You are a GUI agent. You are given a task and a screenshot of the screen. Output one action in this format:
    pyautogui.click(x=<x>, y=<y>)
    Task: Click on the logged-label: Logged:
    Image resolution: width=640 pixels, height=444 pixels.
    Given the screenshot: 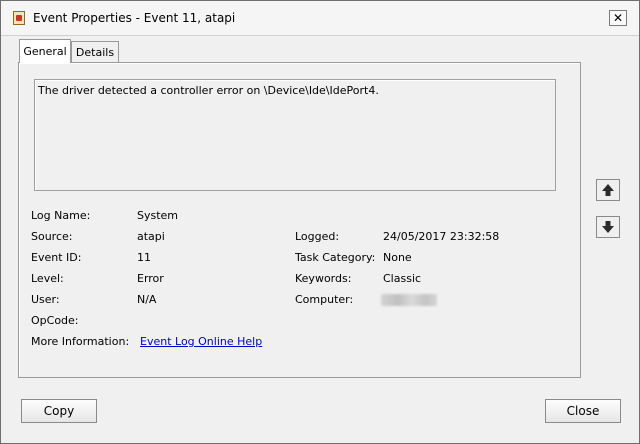 What is the action you would take?
    pyautogui.click(x=317, y=236)
    